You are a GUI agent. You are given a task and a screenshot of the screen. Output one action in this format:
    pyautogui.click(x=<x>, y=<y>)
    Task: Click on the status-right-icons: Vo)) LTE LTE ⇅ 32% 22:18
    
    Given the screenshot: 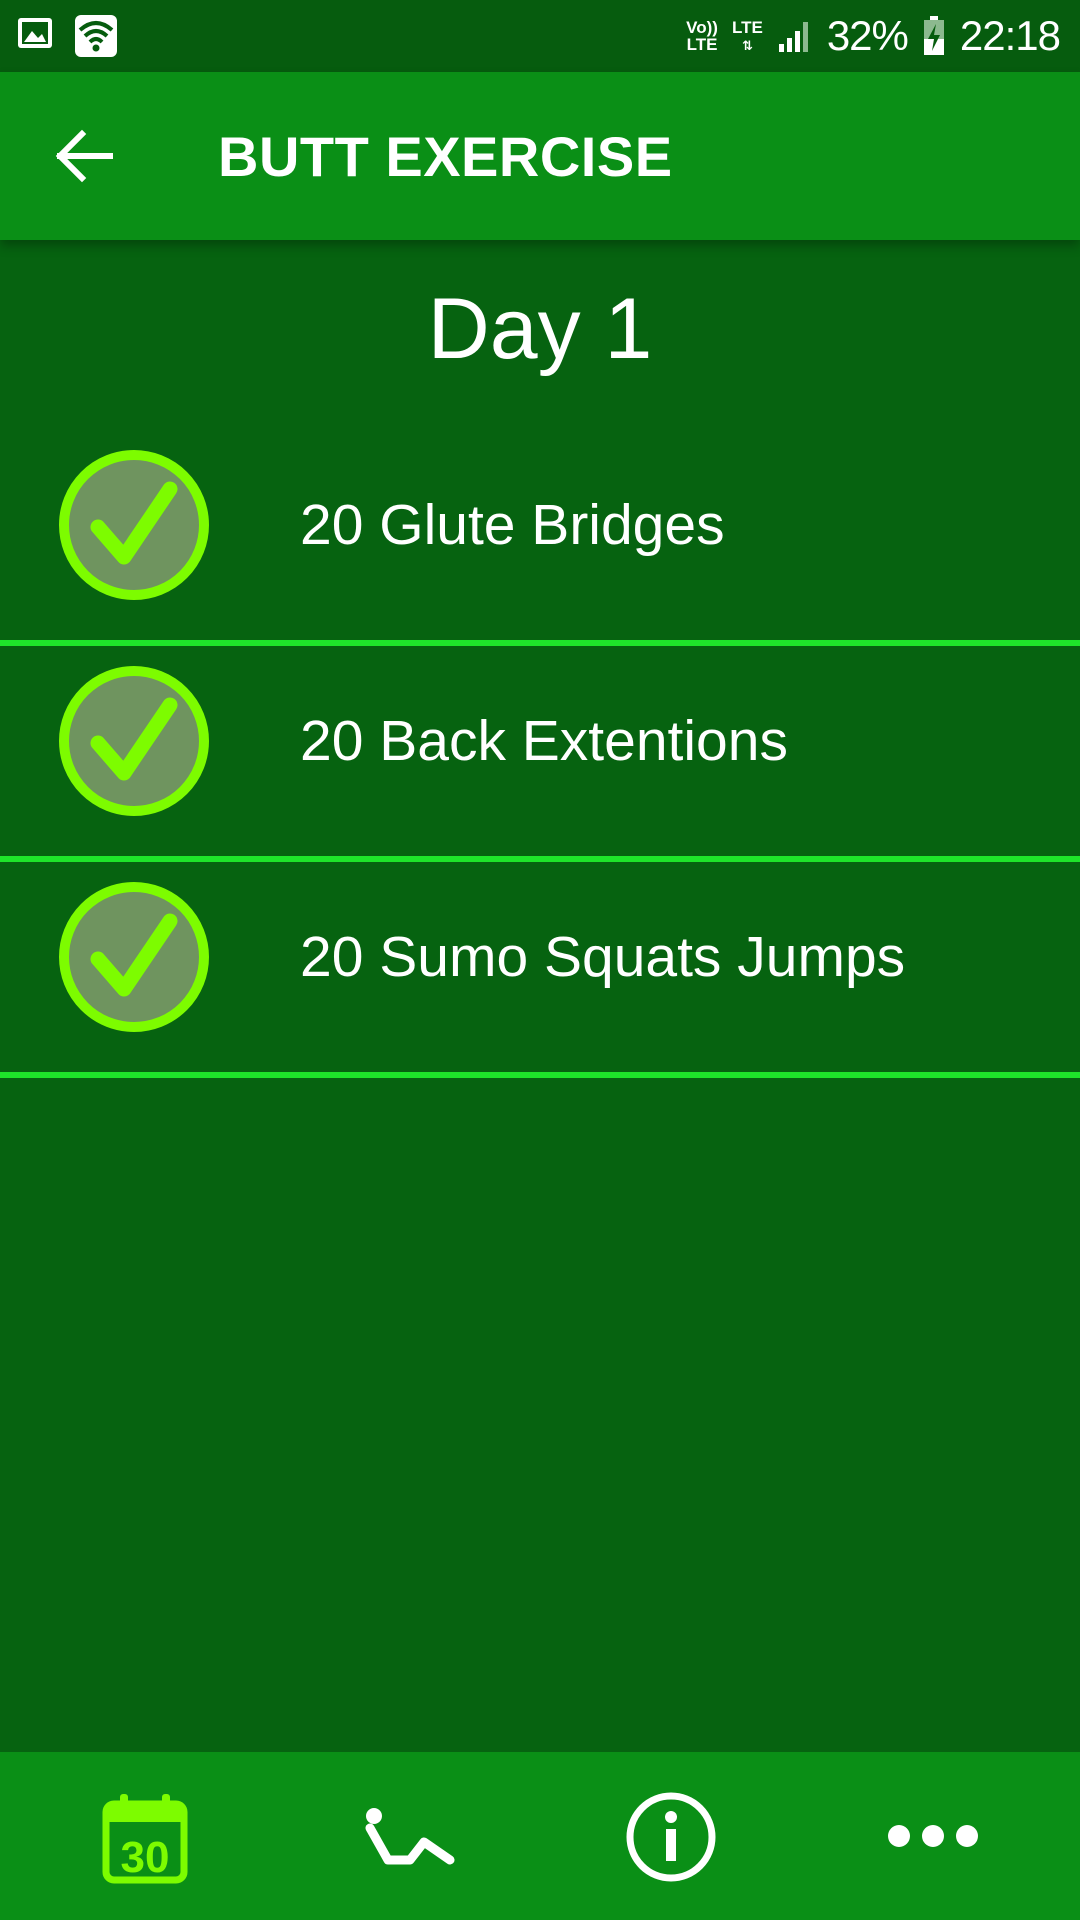 What is the action you would take?
    pyautogui.click(x=873, y=36)
    